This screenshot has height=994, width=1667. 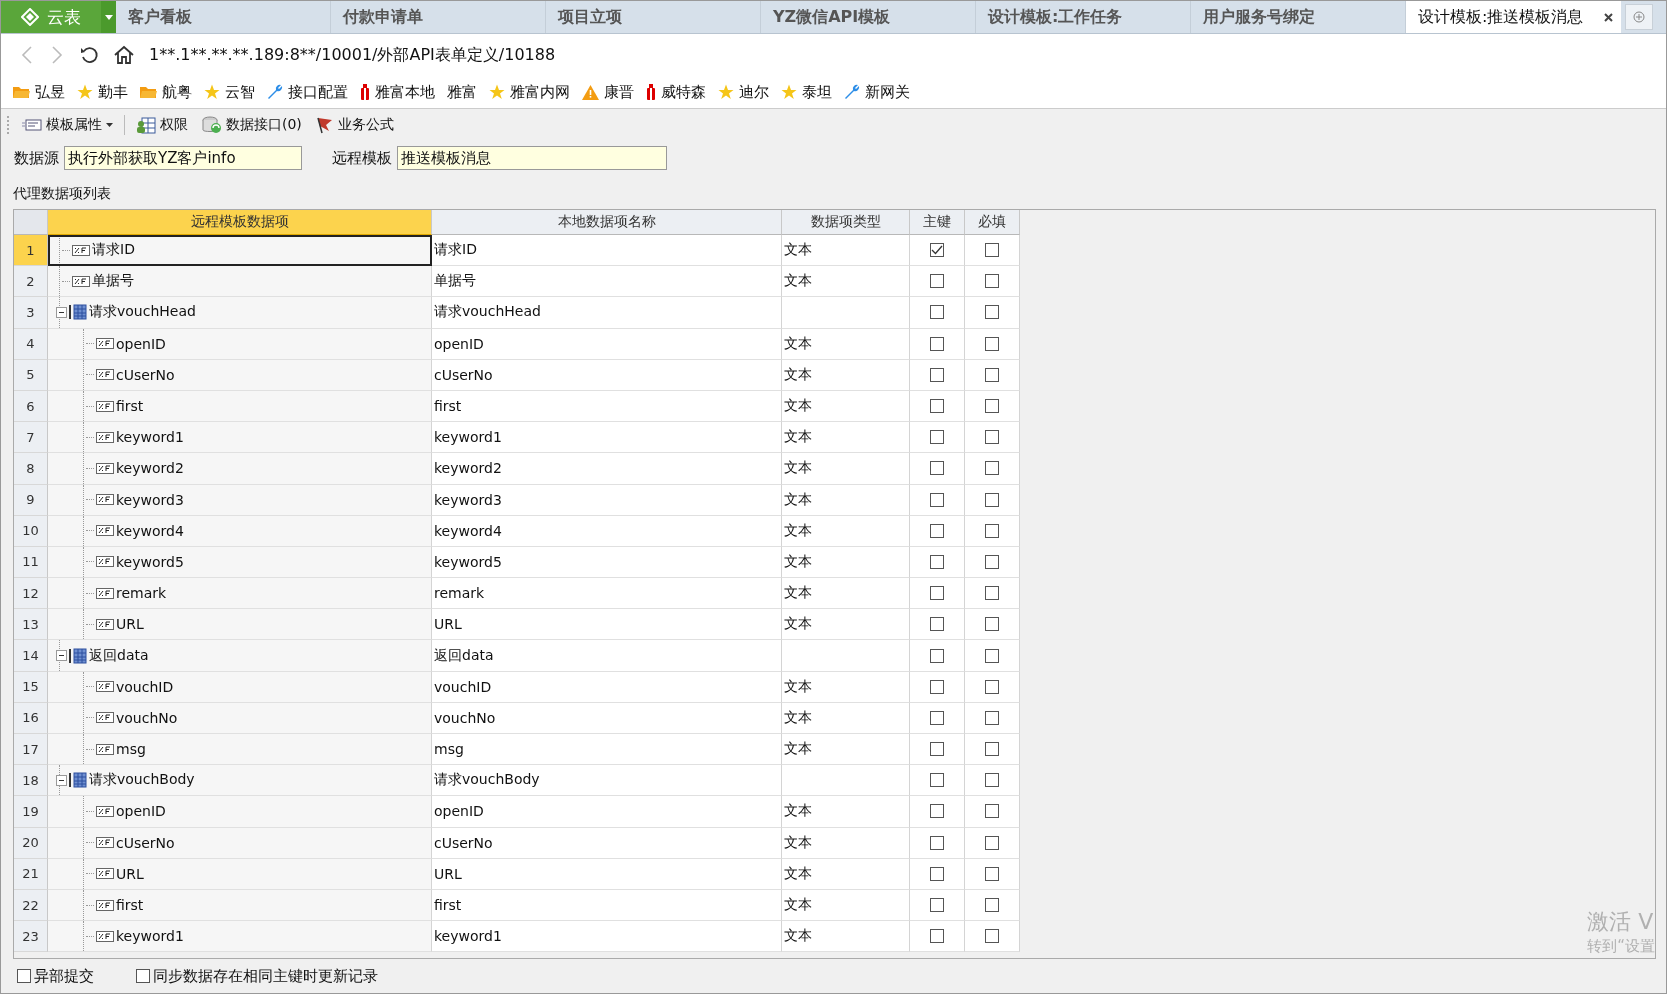 I want to click on bookmark-link: 雅富, so click(x=462, y=92).